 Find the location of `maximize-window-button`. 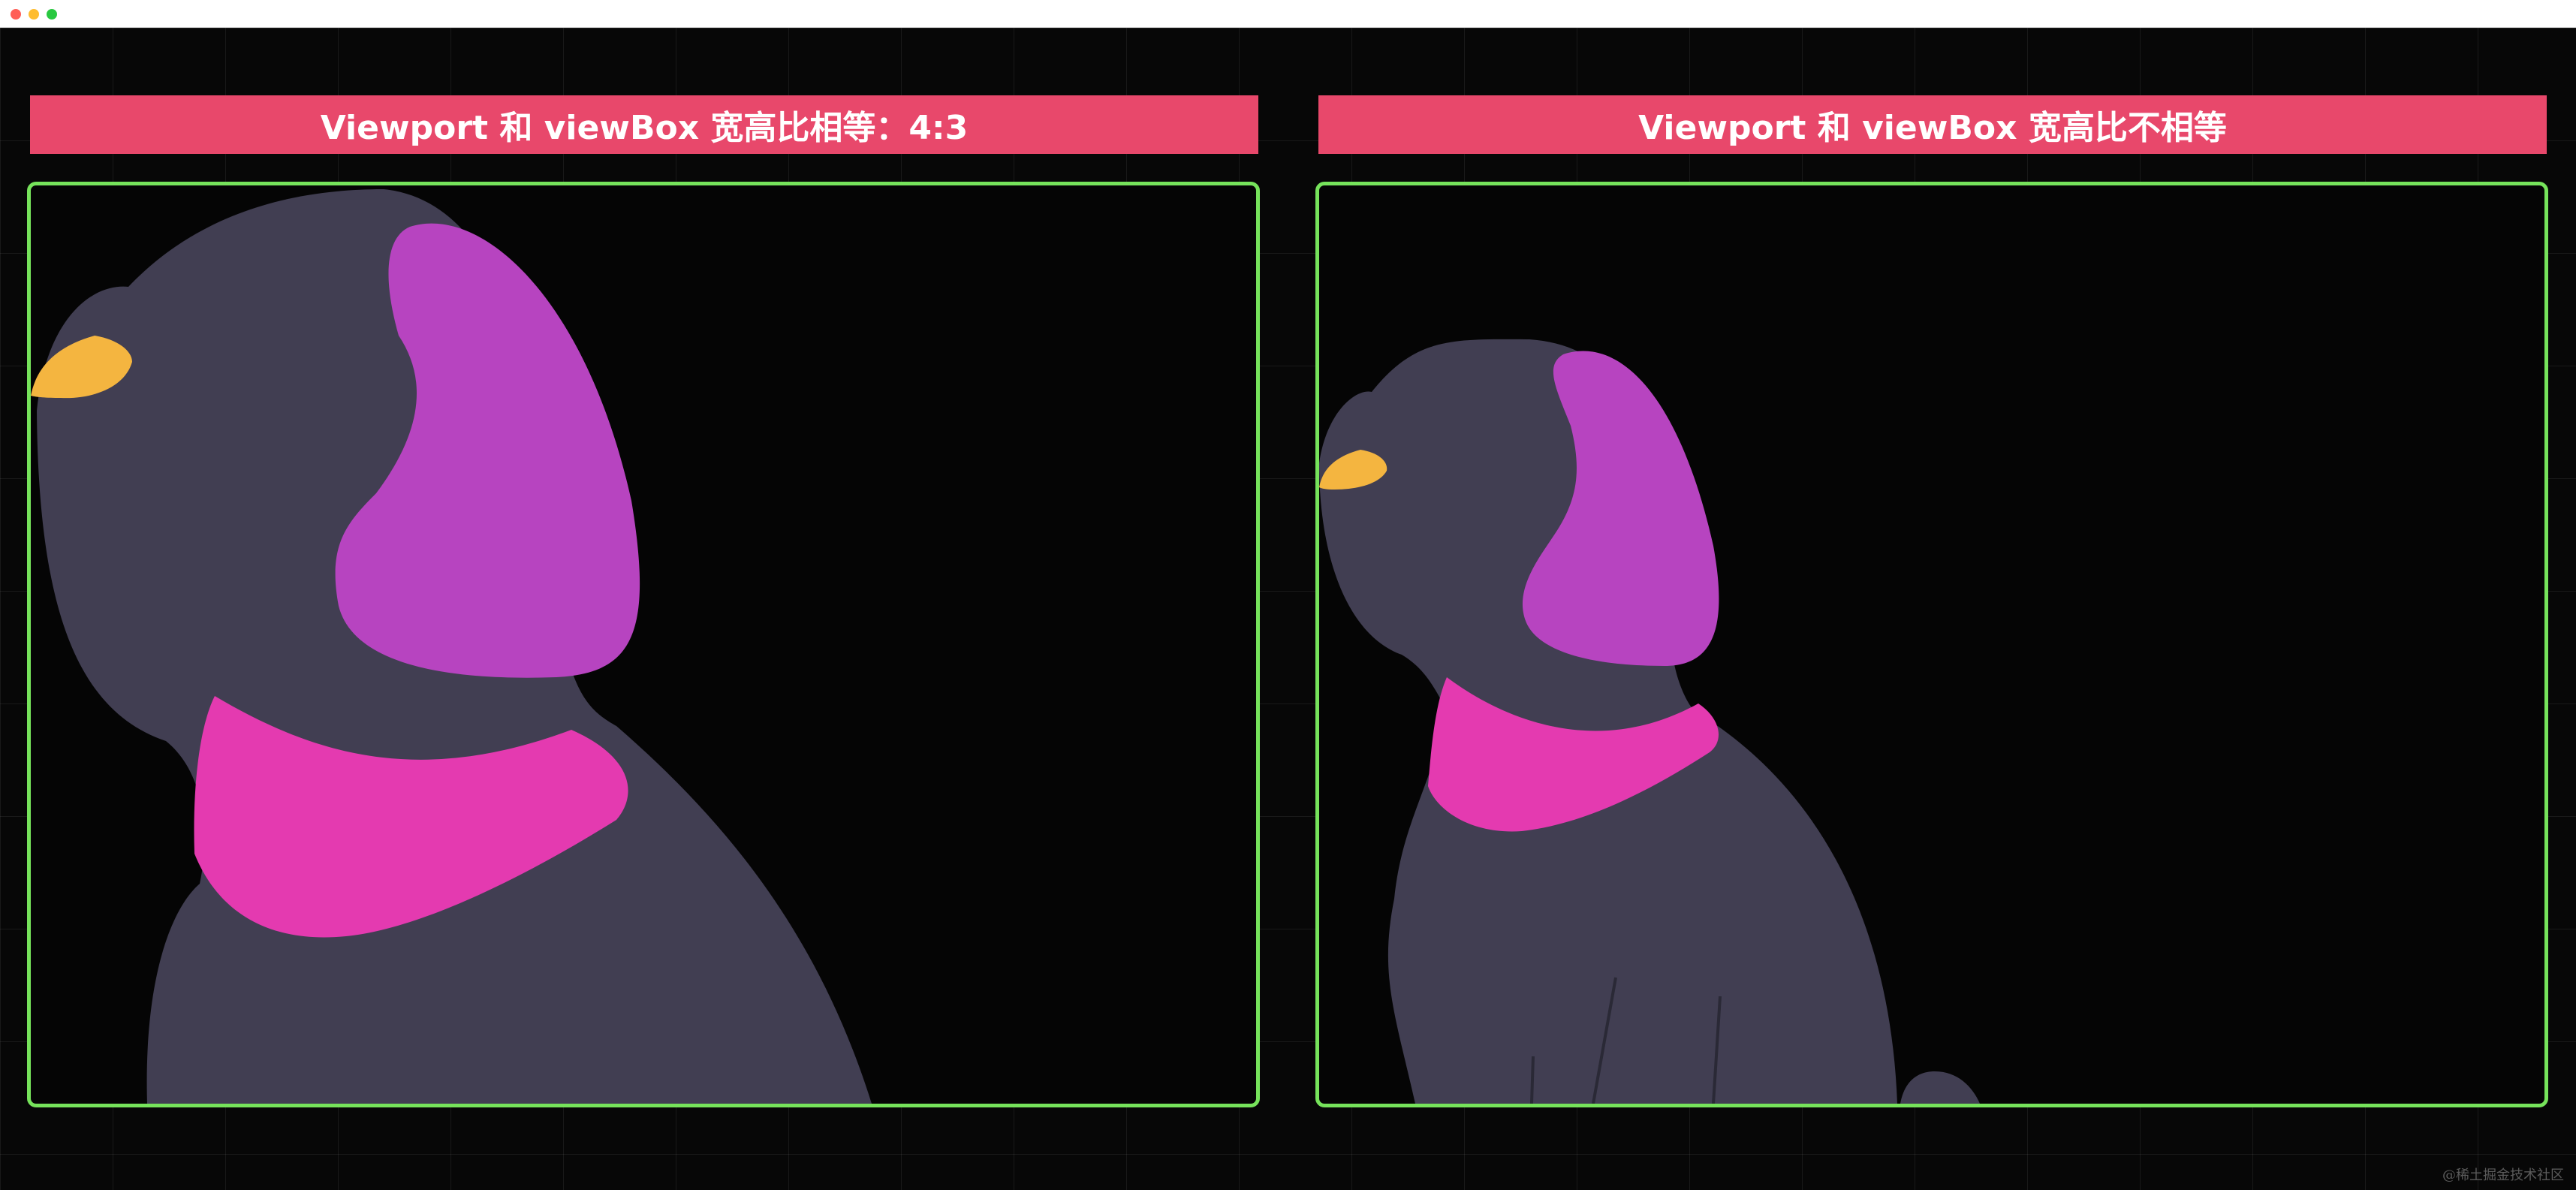

maximize-window-button is located at coordinates (52, 14).